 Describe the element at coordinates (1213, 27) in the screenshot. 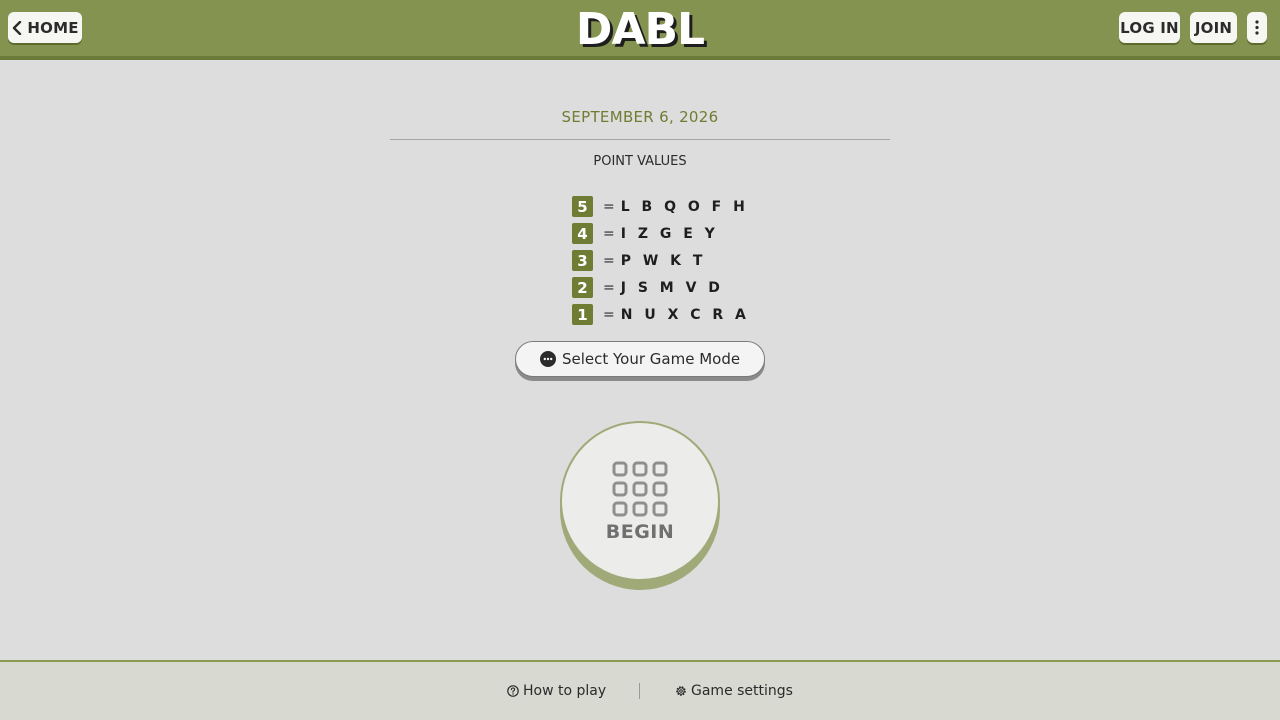

I see `join-button: JOIN` at that location.